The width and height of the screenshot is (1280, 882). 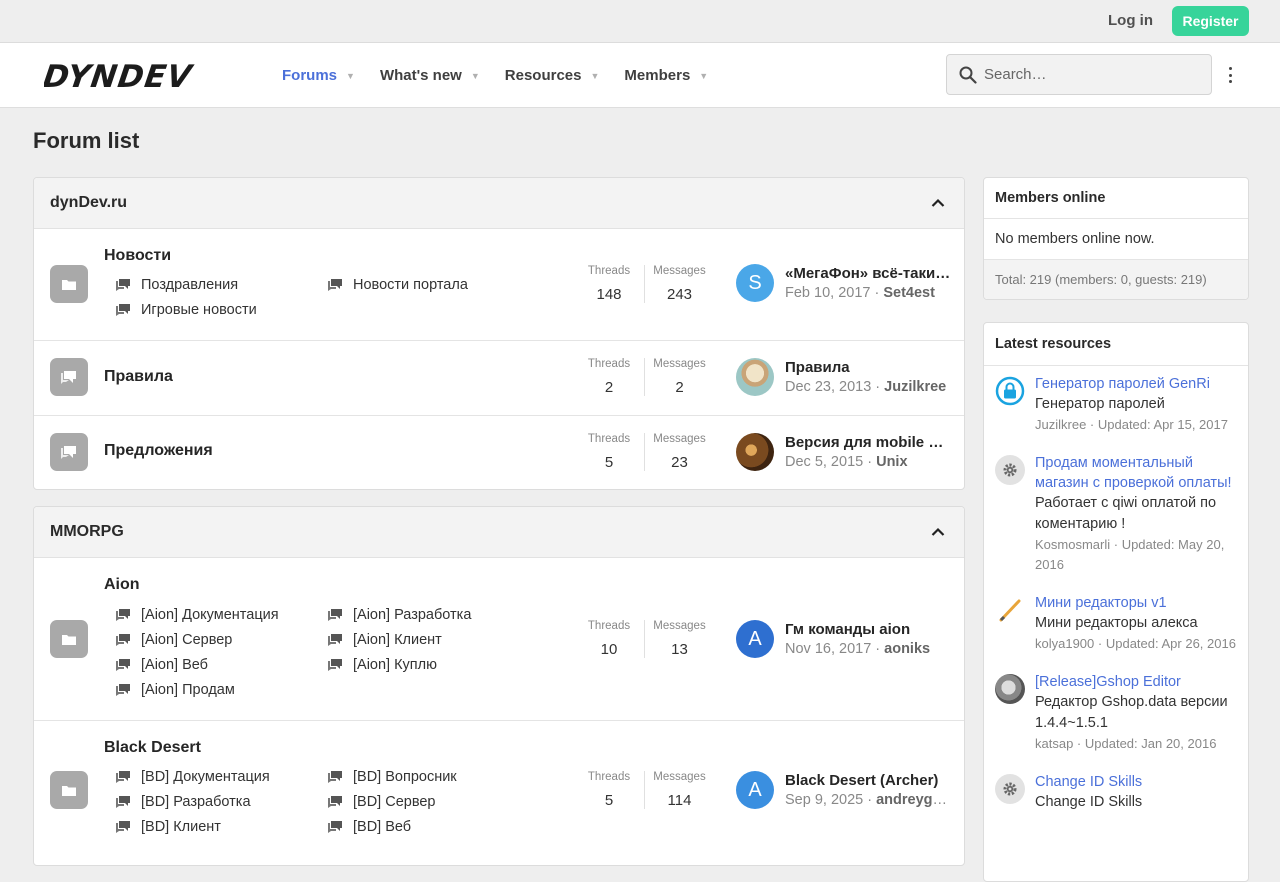 What do you see at coordinates (410, 284) in the screenshot?
I see `subforum-label: Новости портала` at bounding box center [410, 284].